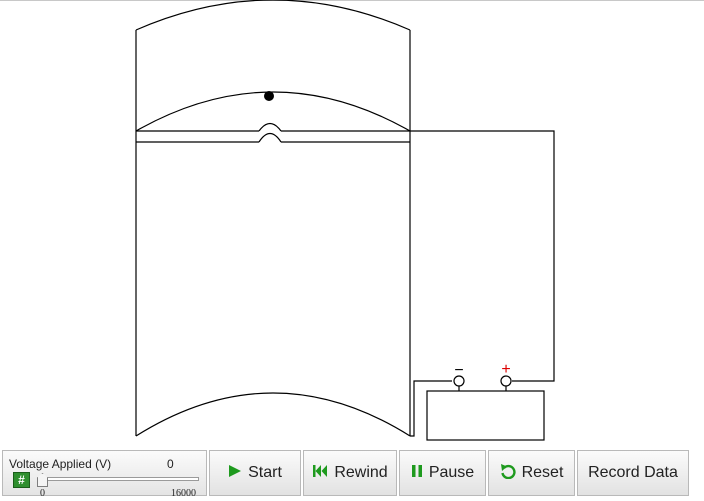  What do you see at coordinates (320, 473) in the screenshot?
I see `rewind-icon` at bounding box center [320, 473].